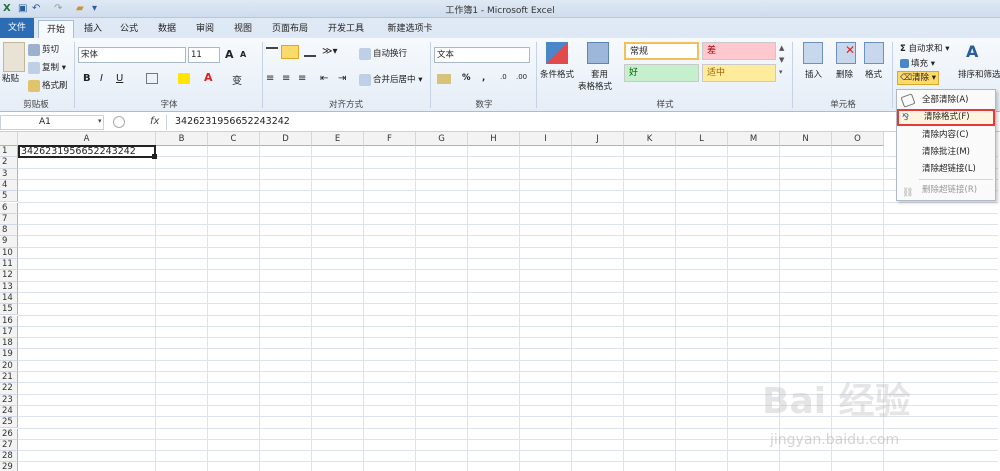  I want to click on tab-review: 审阅, so click(205, 29).